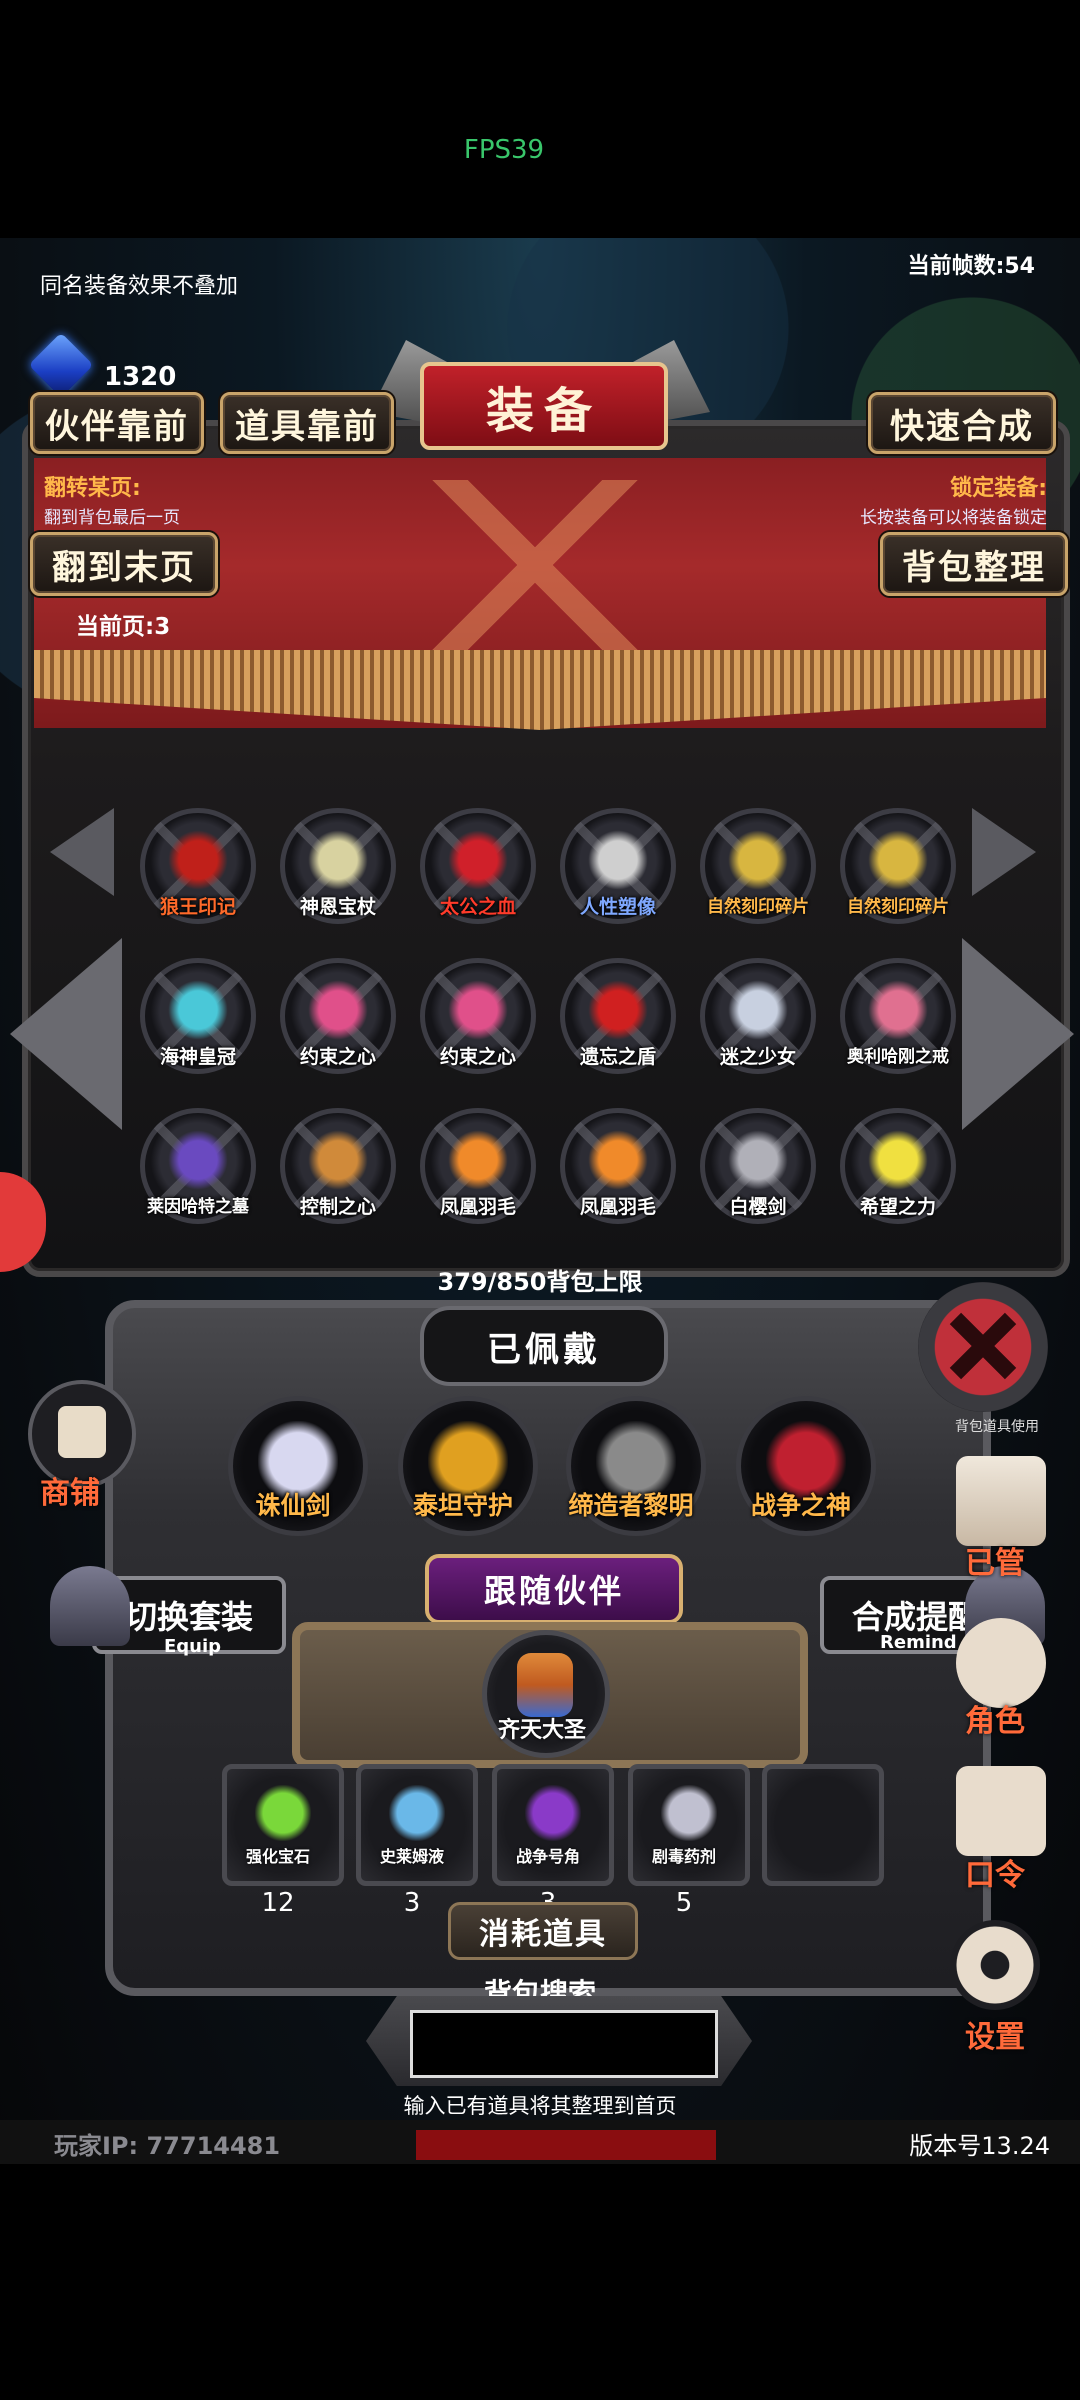 Image resolution: width=1080 pixels, height=2400 pixels. Describe the element at coordinates (188, 1617) in the screenshot. I see `switch-set-label: 切换套装` at that location.